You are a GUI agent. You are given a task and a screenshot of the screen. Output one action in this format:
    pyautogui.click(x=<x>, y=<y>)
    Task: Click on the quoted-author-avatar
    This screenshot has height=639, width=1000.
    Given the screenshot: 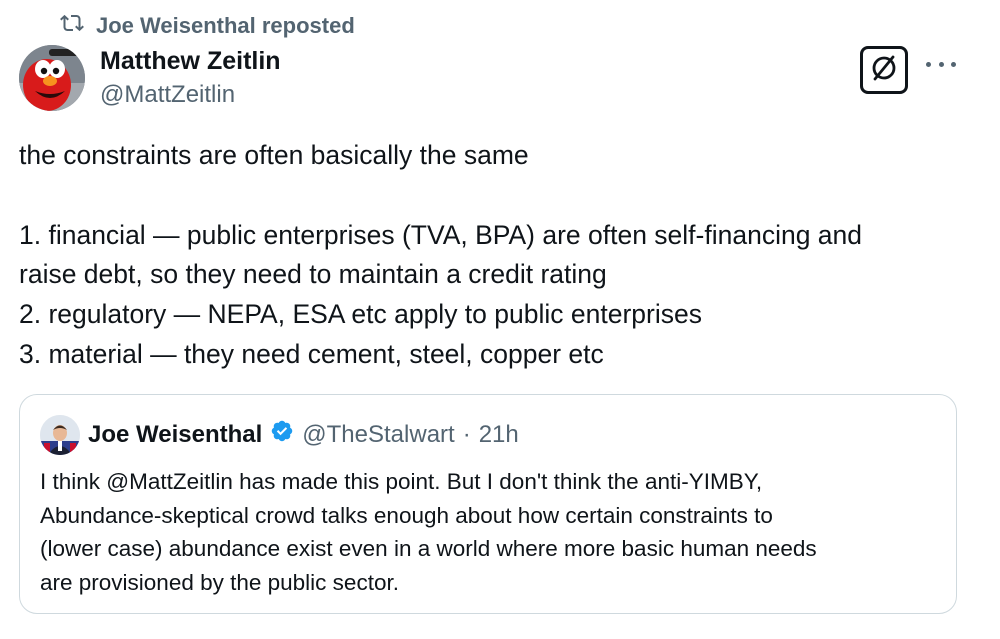 What is the action you would take?
    pyautogui.click(x=60, y=435)
    